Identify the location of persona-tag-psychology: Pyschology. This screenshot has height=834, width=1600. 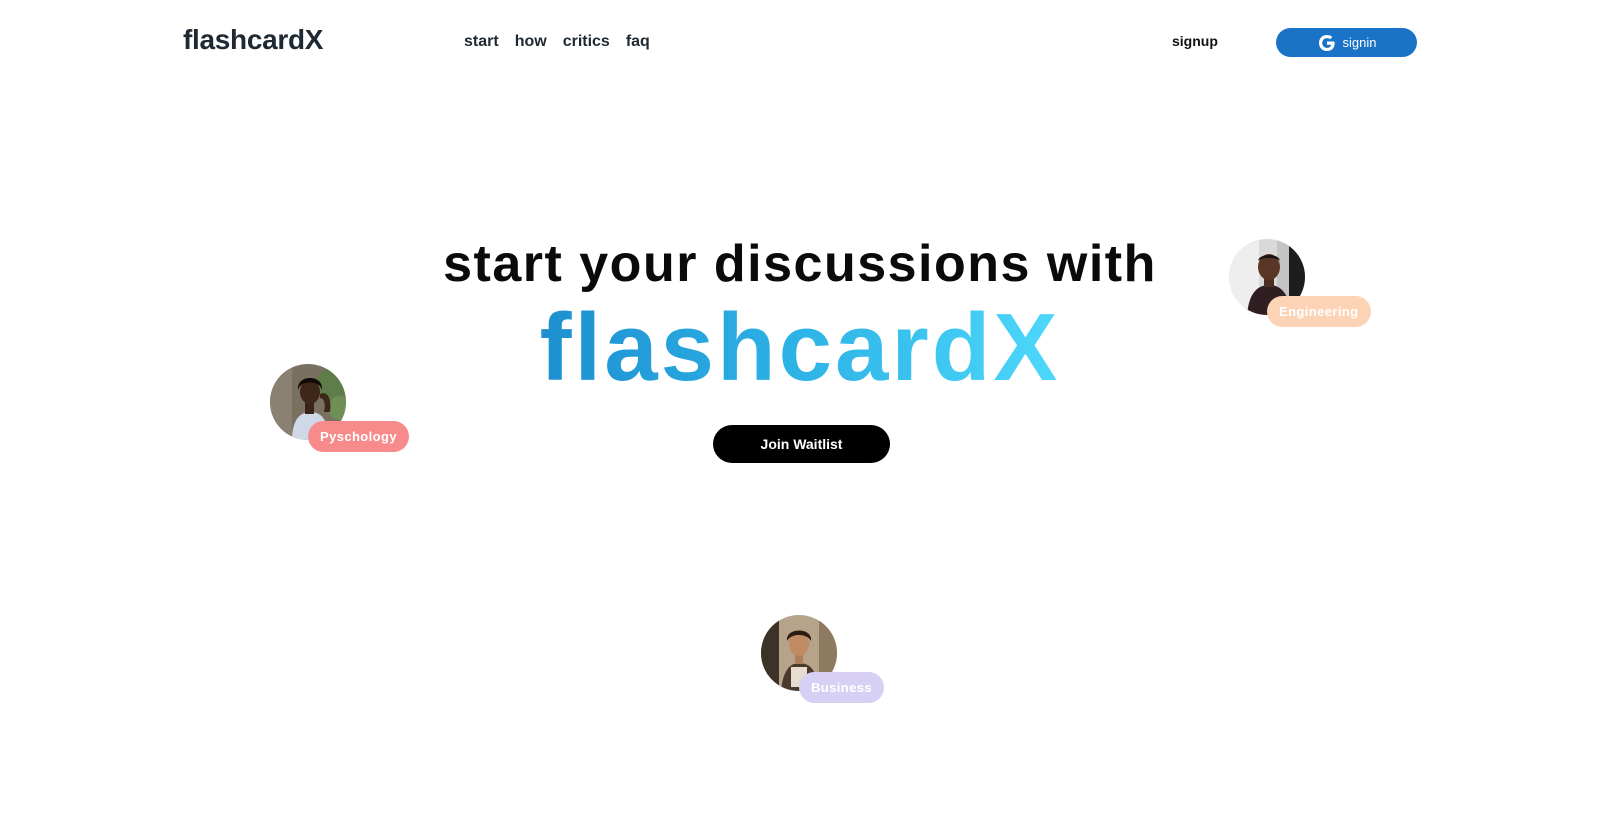
(358, 436).